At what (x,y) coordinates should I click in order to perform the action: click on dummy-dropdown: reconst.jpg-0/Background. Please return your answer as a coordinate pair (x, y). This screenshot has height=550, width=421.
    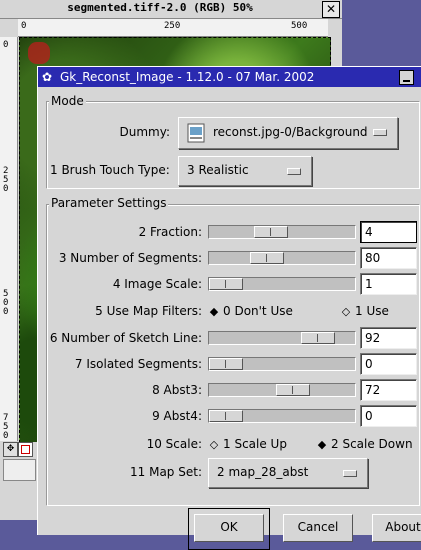
    Looking at the image, I should click on (288, 133).